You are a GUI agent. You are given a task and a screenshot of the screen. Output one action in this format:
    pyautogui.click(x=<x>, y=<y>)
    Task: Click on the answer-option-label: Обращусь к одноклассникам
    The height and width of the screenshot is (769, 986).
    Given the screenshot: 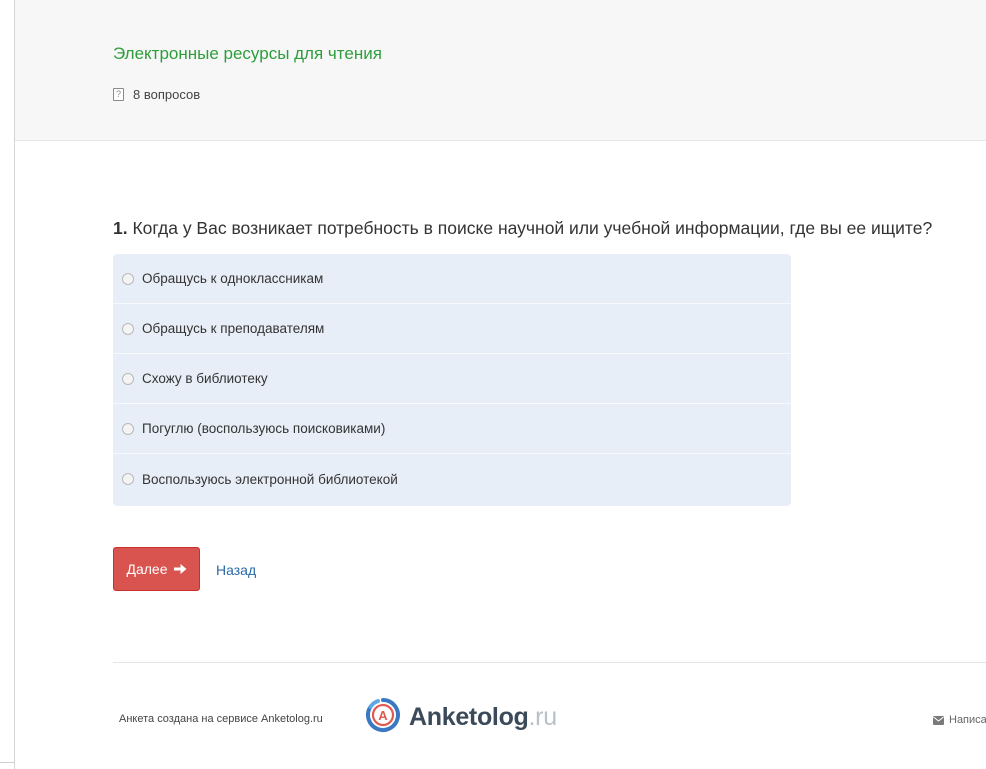 What is the action you would take?
    pyautogui.click(x=233, y=278)
    